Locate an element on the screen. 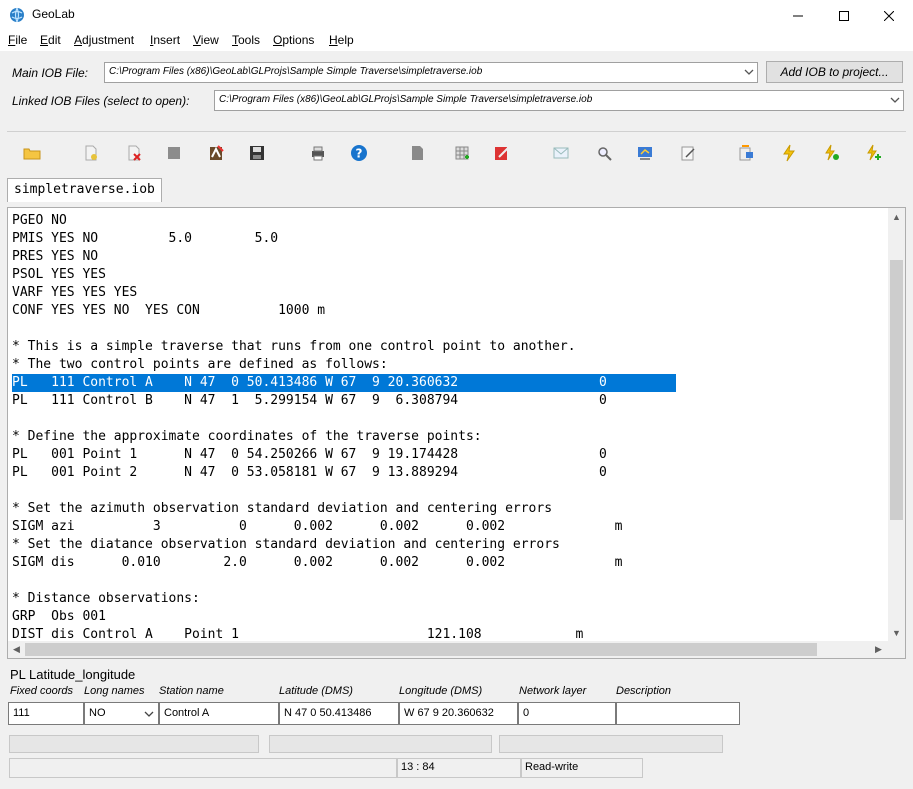 Image resolution: width=913 pixels, height=789 pixels. editor-line: * Distance observations: is located at coordinates (106, 599).